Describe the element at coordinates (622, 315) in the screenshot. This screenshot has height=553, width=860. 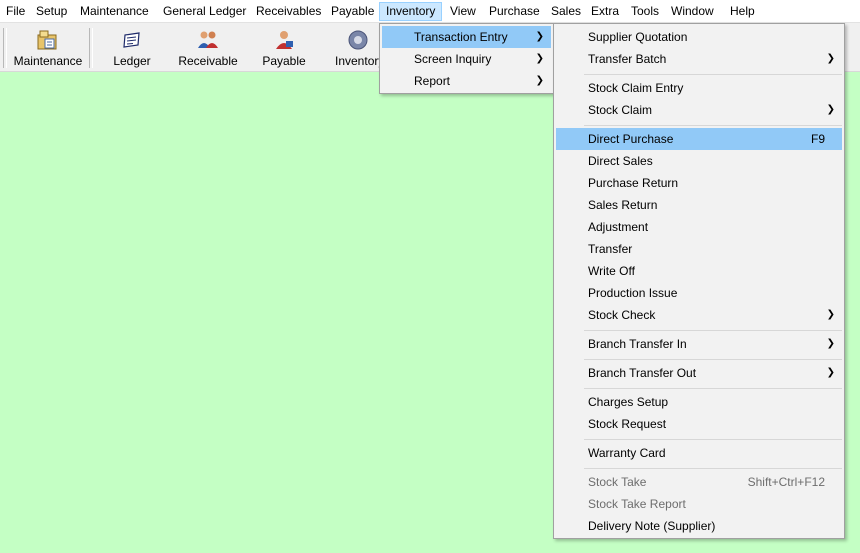
I see `menu-item-label: Stock Check` at that location.